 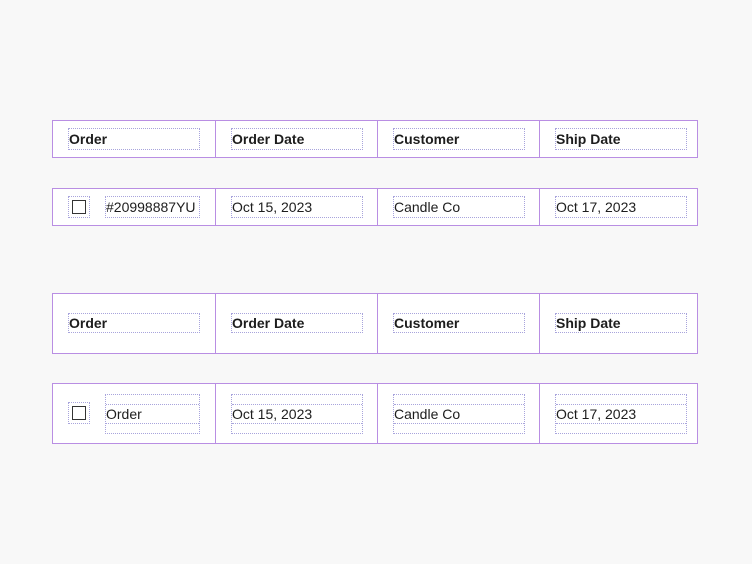 I want to click on order-date-stack: Oct 15, 2023, so click(x=297, y=414).